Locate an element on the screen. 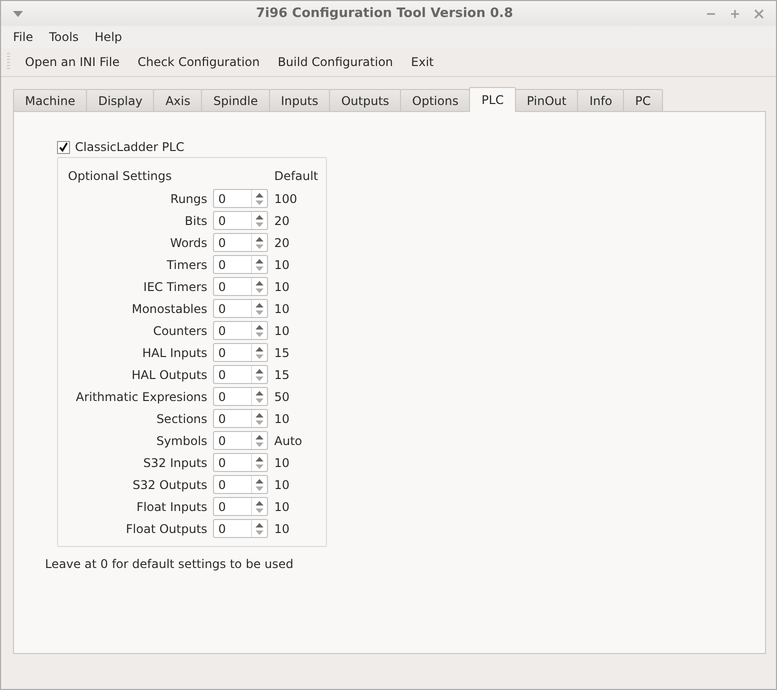 Image resolution: width=777 pixels, height=690 pixels. column-heading: Default is located at coordinates (297, 176).